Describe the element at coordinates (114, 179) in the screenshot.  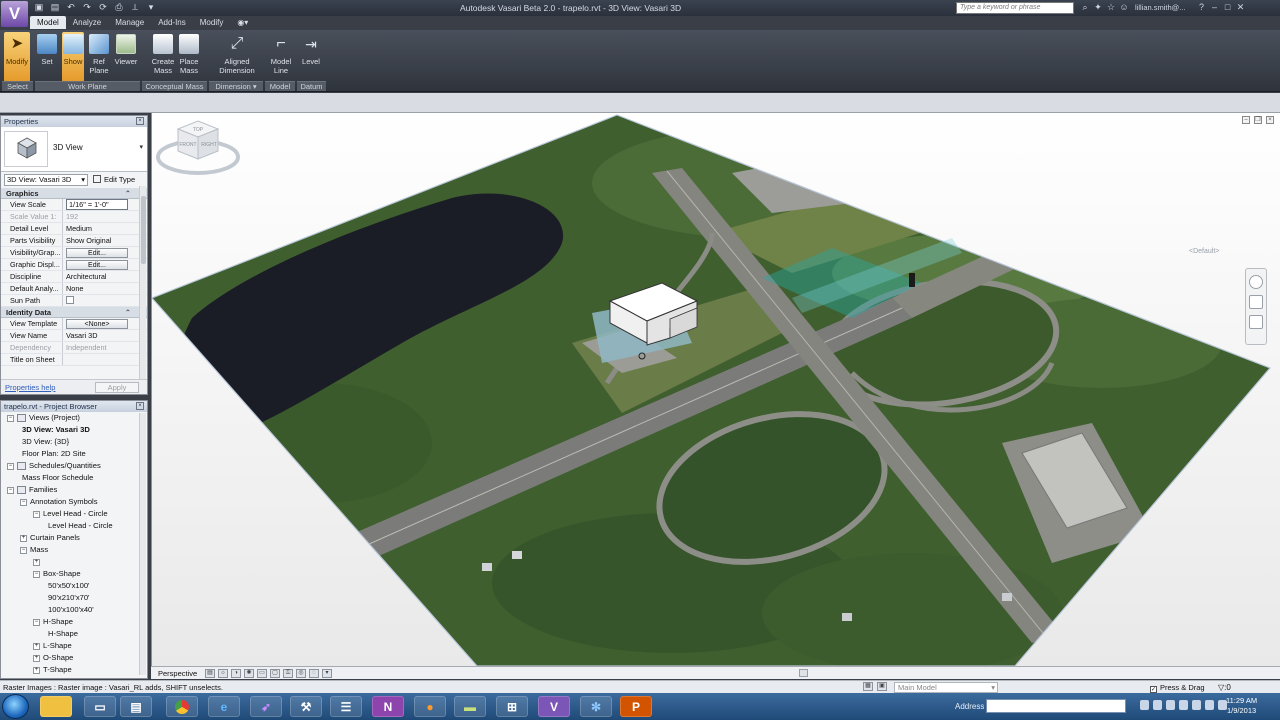
I see `edit-type-button: Edit Type` at that location.